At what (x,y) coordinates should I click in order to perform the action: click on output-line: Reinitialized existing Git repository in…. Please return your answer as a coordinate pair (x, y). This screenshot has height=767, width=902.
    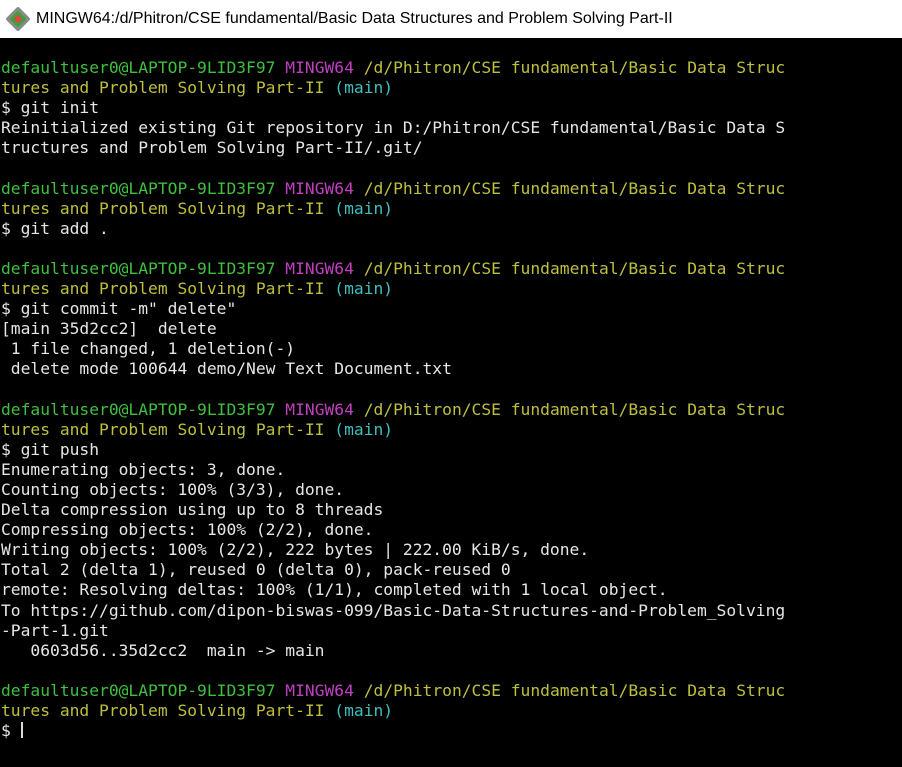
    Looking at the image, I should click on (451, 128).